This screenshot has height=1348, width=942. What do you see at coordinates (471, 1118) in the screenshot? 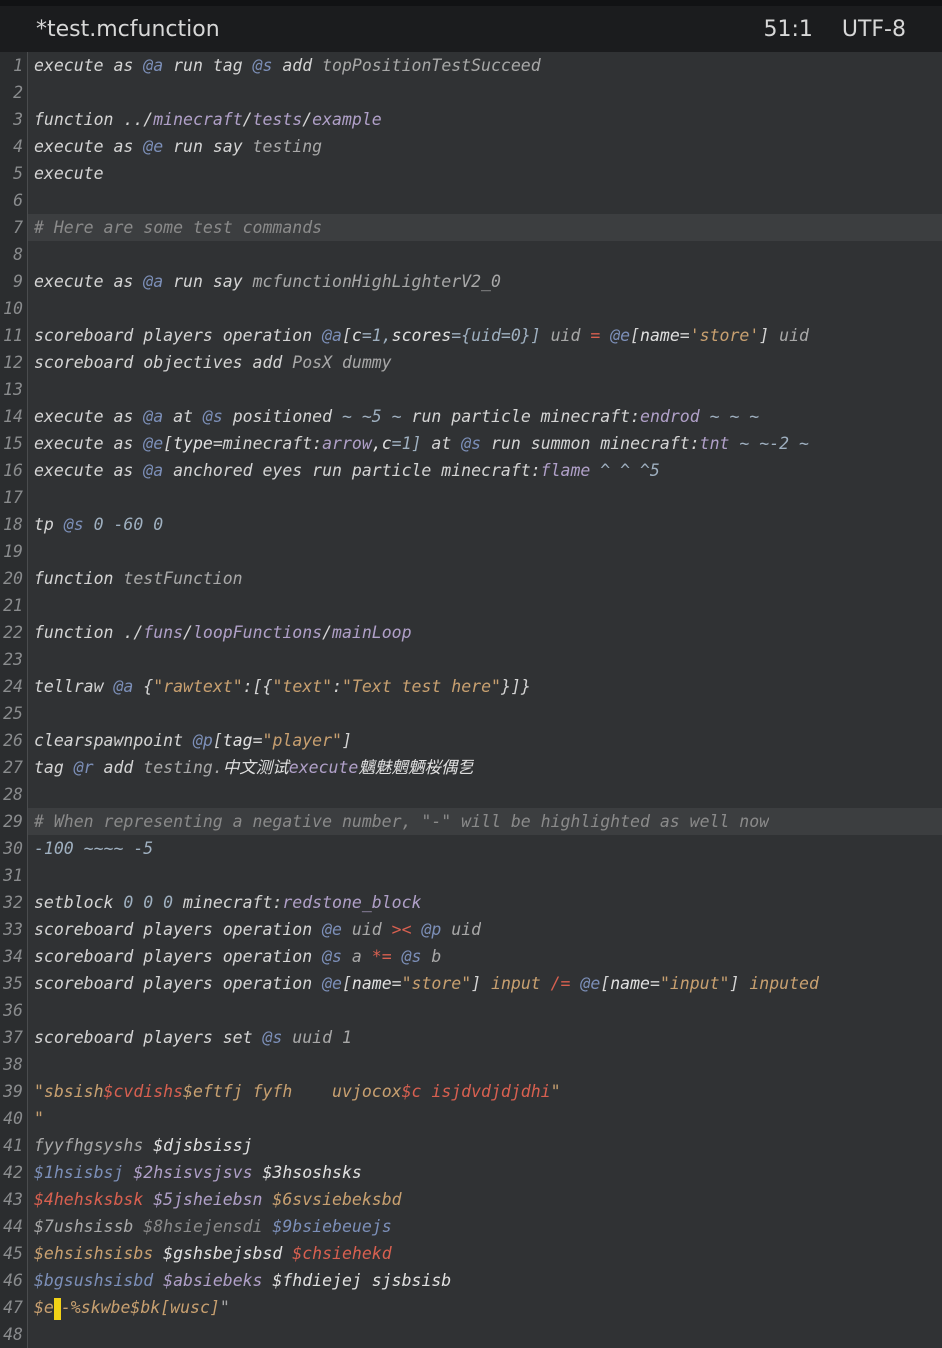
I see `code-line: 40 "` at bounding box center [471, 1118].